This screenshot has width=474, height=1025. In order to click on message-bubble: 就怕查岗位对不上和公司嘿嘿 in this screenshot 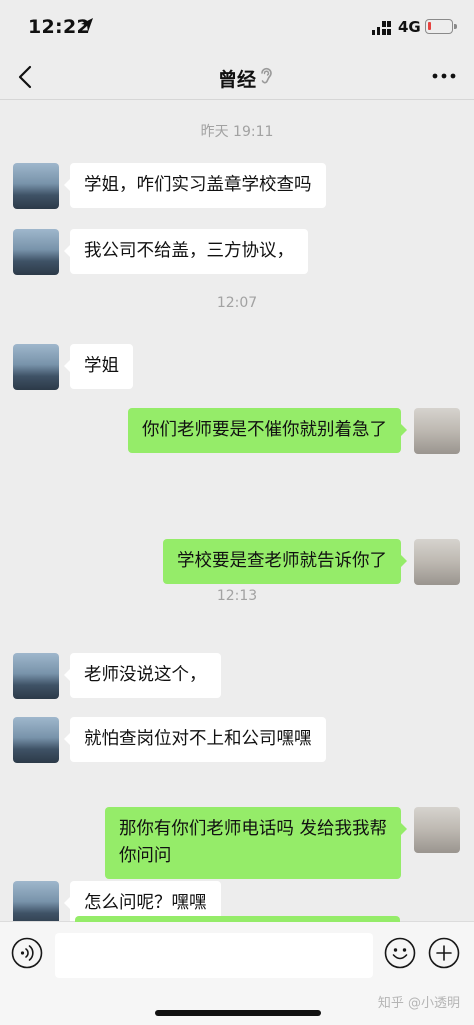, I will do `click(195, 739)`.